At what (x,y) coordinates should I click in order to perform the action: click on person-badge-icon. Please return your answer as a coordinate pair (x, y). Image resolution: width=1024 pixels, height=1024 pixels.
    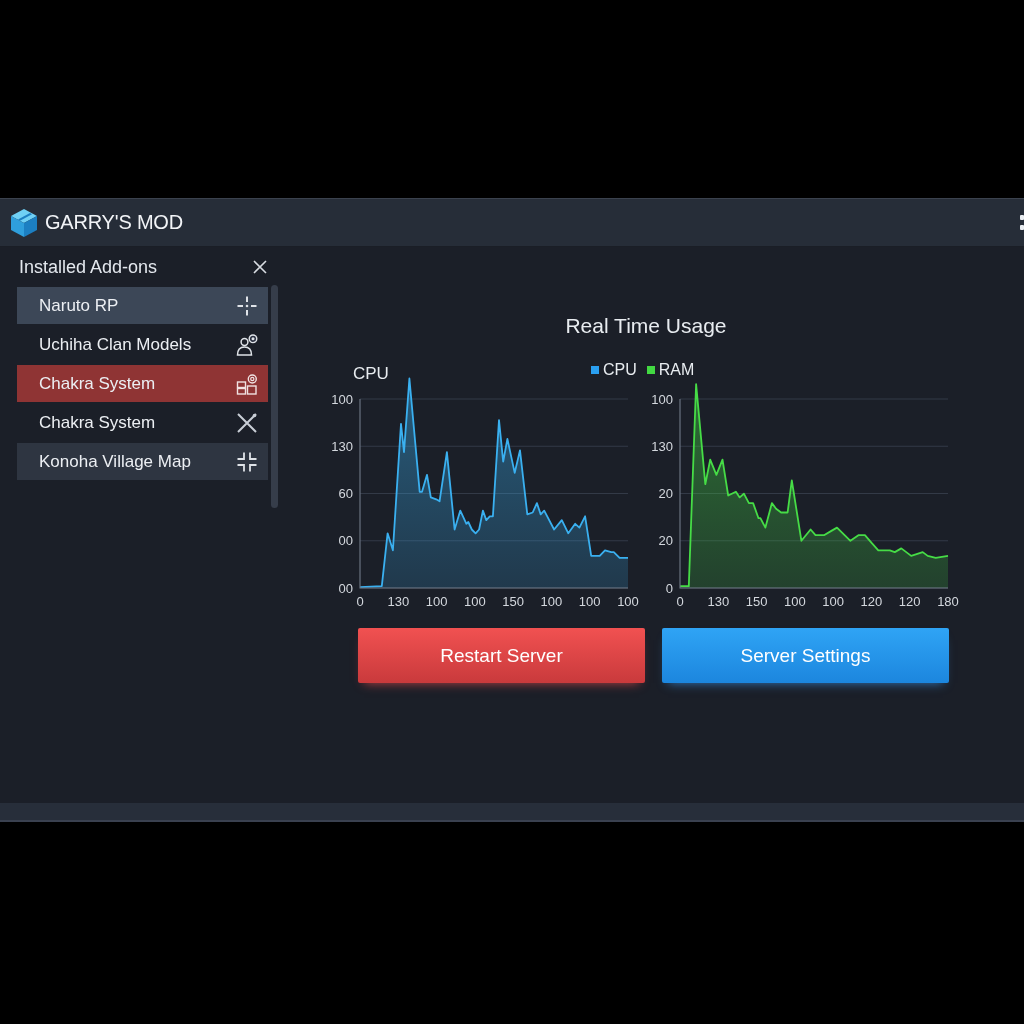
    Looking at the image, I should click on (247, 344).